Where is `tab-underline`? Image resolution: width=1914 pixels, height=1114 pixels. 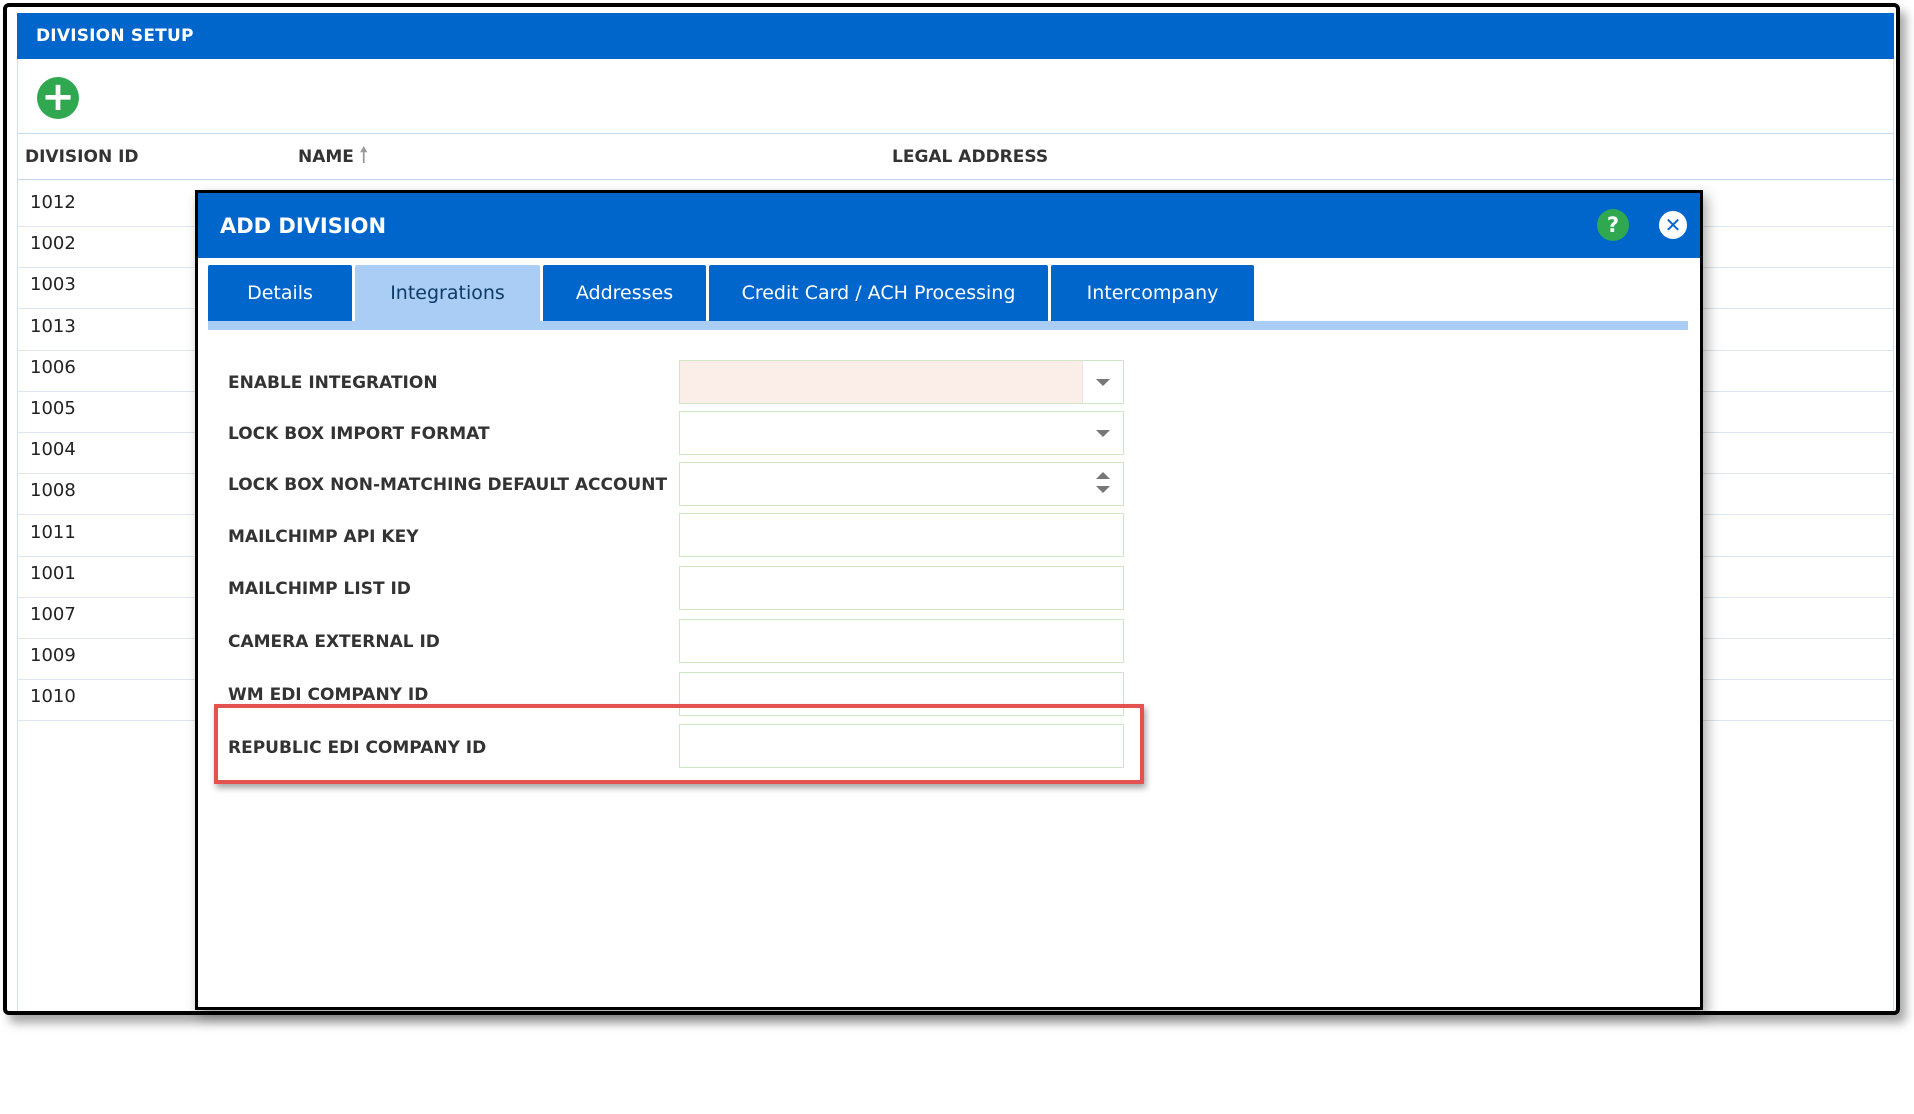
tab-underline is located at coordinates (948, 325).